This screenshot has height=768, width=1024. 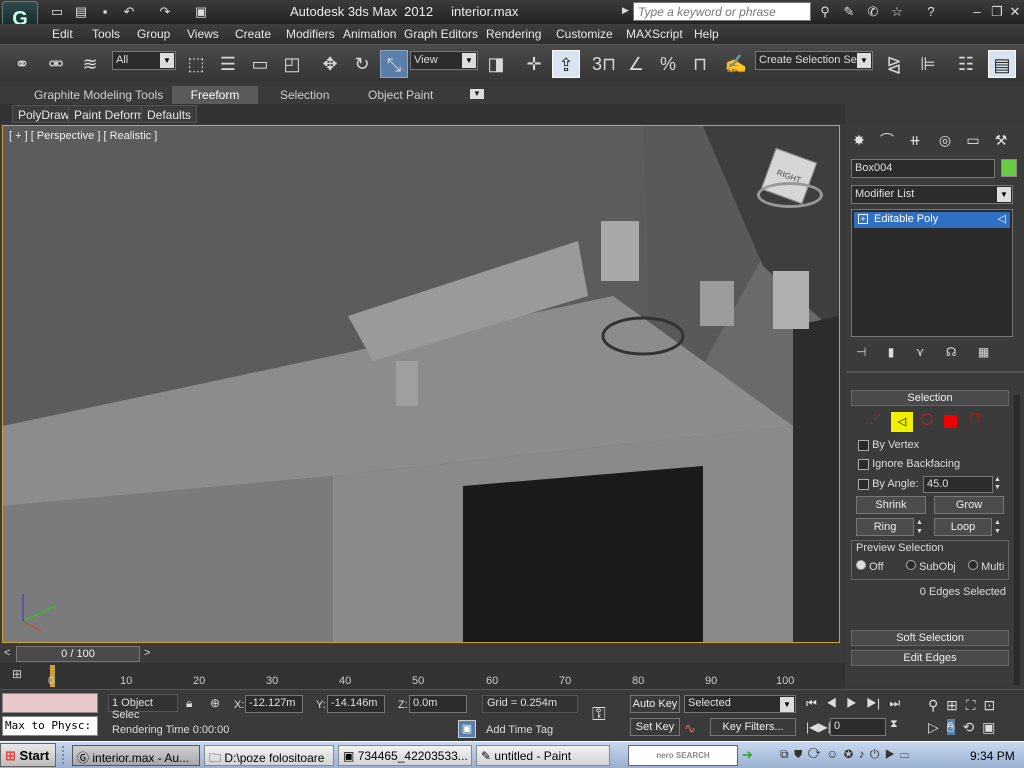 I want to click on zoom-all-icon: ⊞, so click(x=952, y=705).